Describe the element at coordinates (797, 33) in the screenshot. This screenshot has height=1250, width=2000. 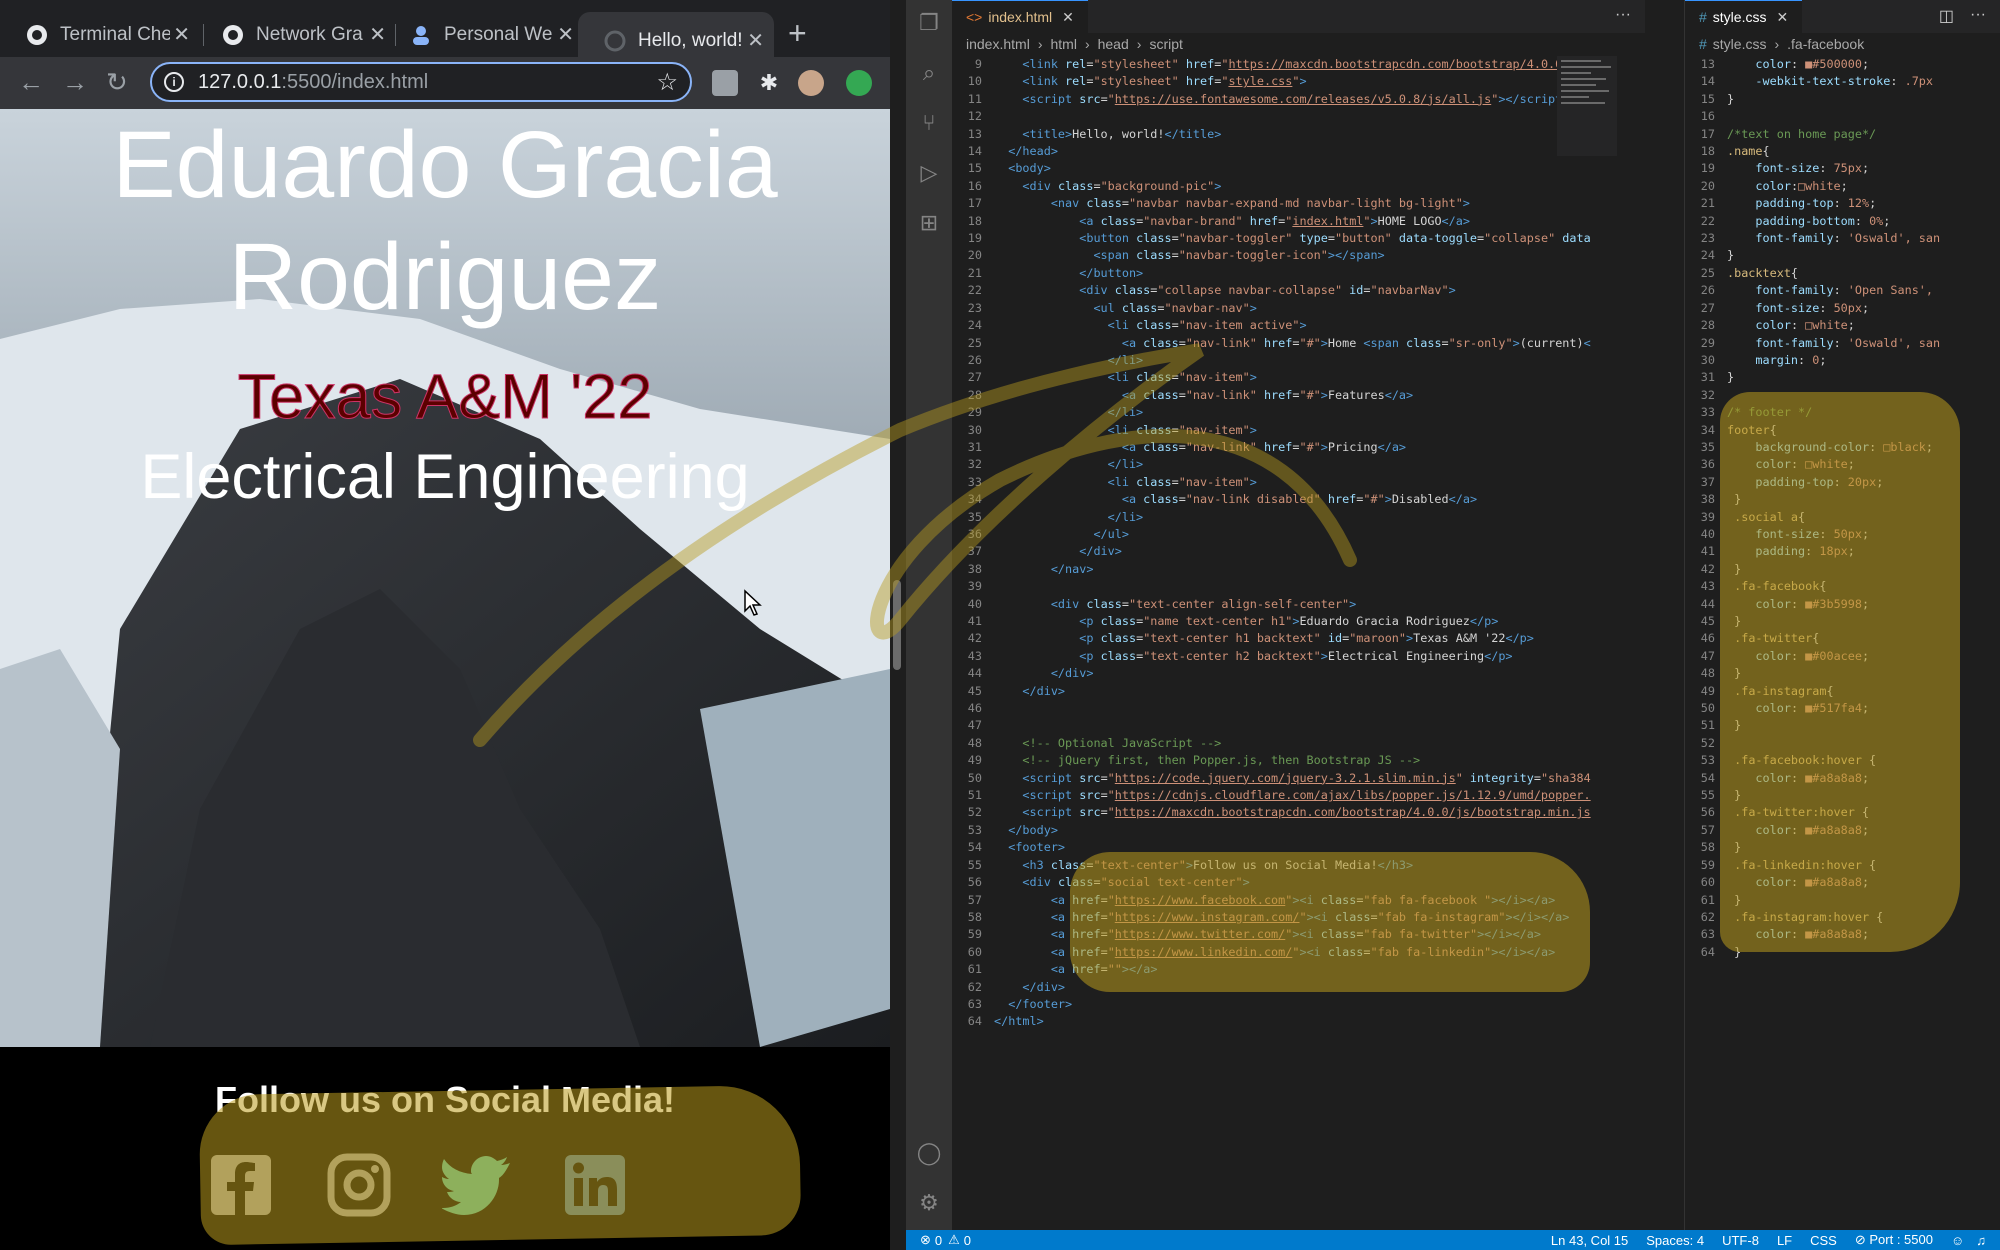
I see `new-tab-button: +` at that location.